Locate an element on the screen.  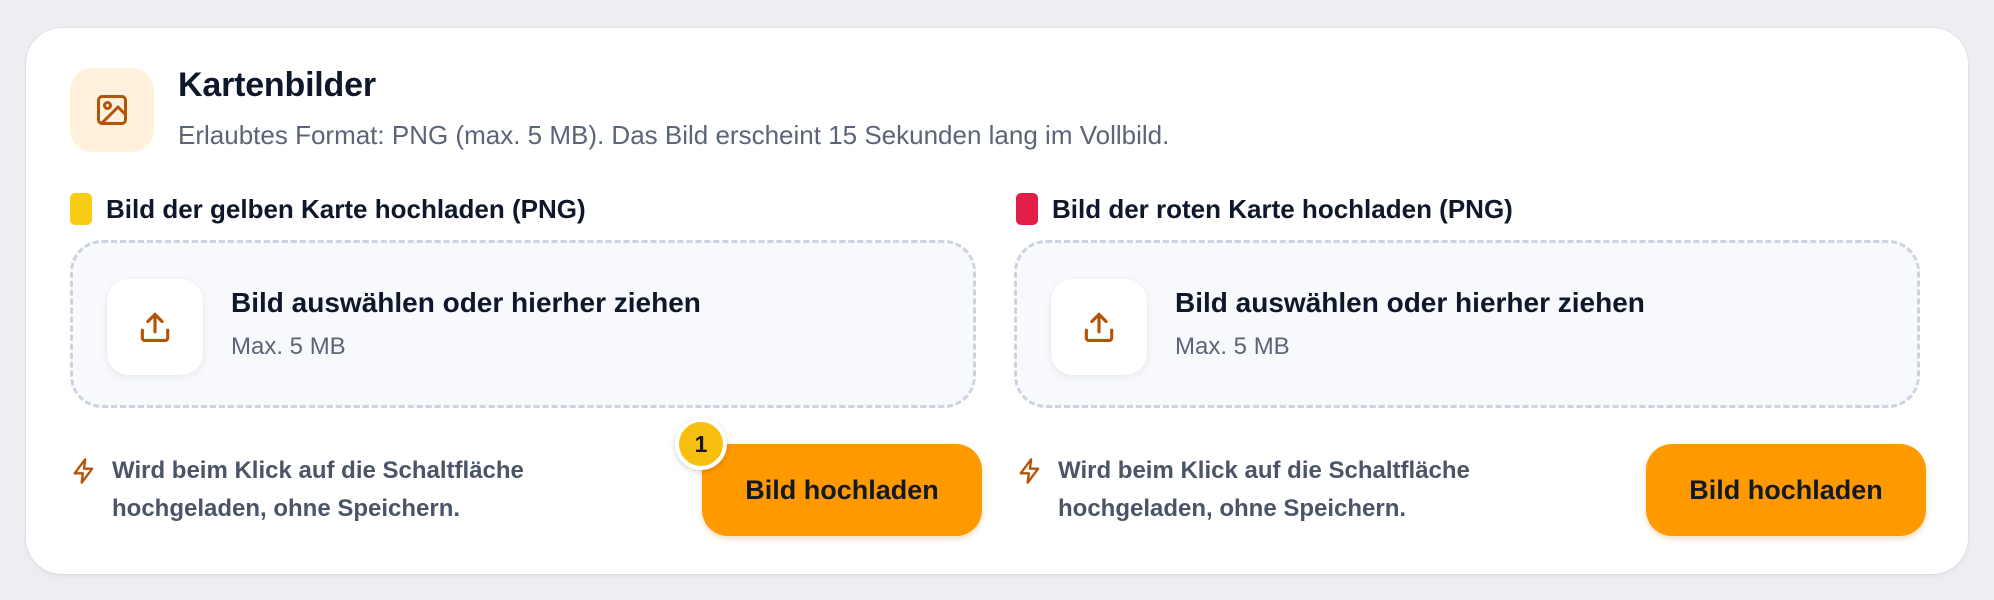
yellow-swatch is located at coordinates (81, 209).